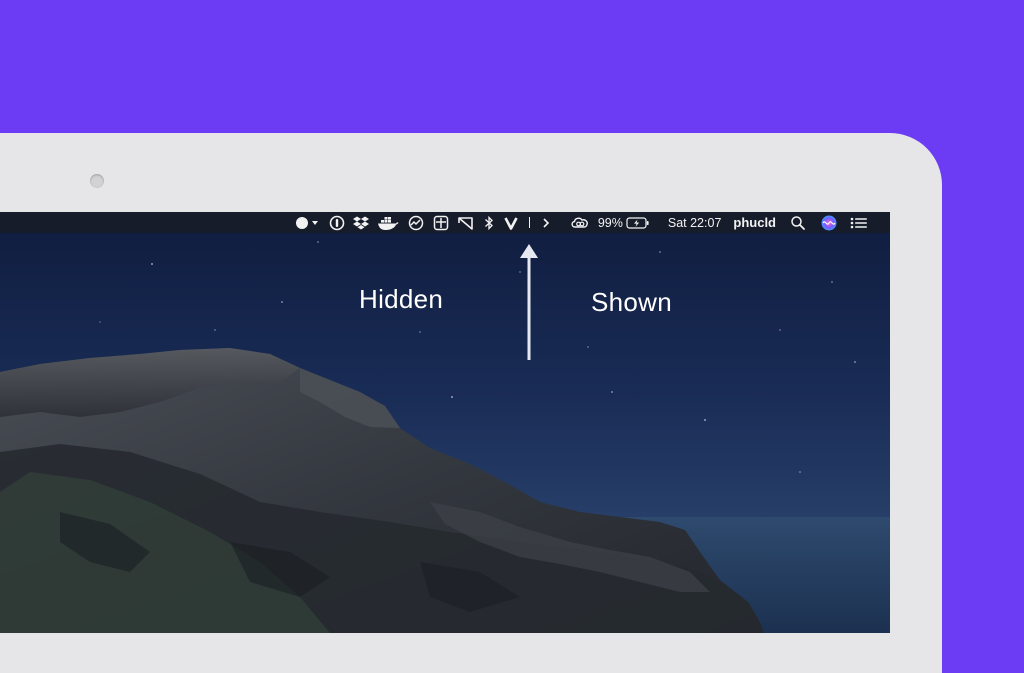  I want to click on docker-icon, so click(388, 222).